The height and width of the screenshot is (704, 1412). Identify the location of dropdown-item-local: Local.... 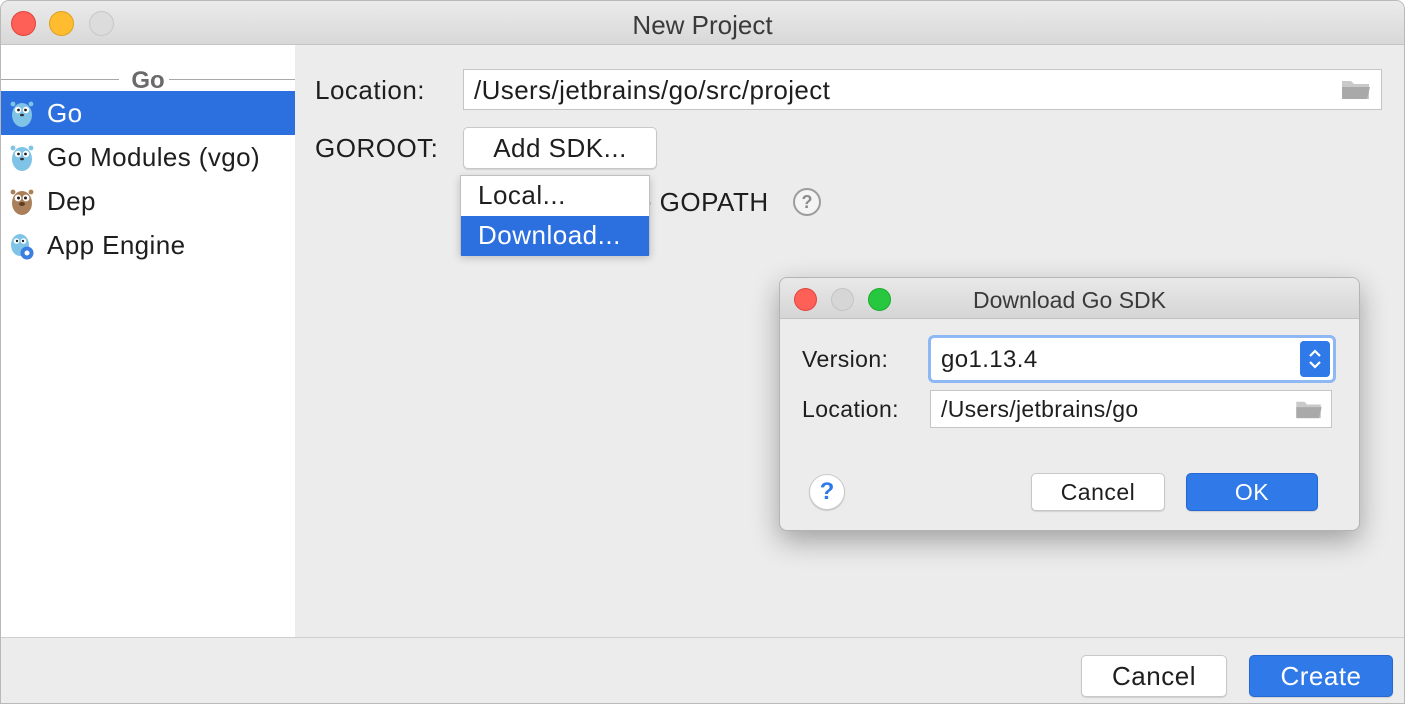
(555, 196).